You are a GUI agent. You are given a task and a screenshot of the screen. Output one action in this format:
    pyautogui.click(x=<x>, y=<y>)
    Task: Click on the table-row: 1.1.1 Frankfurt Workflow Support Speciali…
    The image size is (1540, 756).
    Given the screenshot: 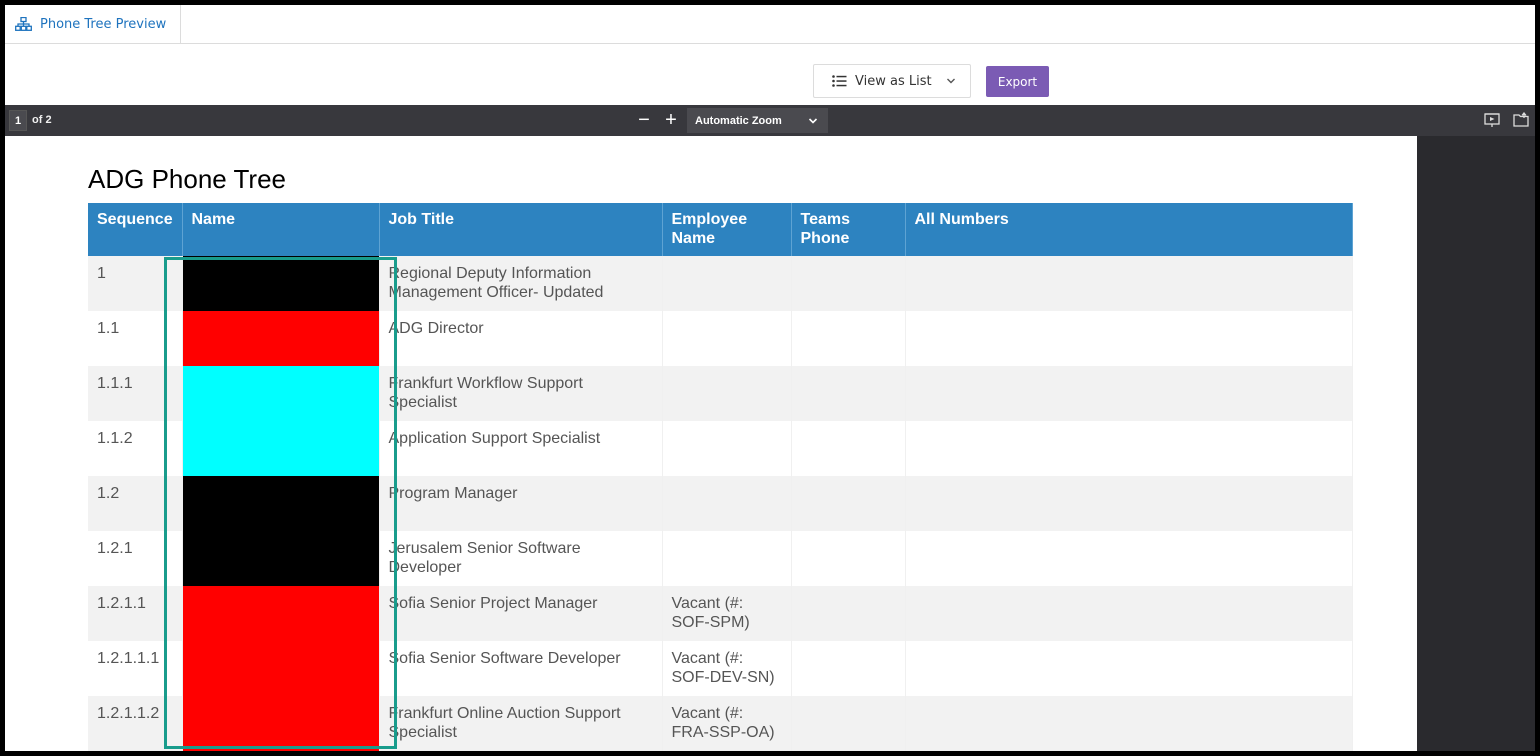 What is the action you would take?
    pyautogui.click(x=720, y=393)
    